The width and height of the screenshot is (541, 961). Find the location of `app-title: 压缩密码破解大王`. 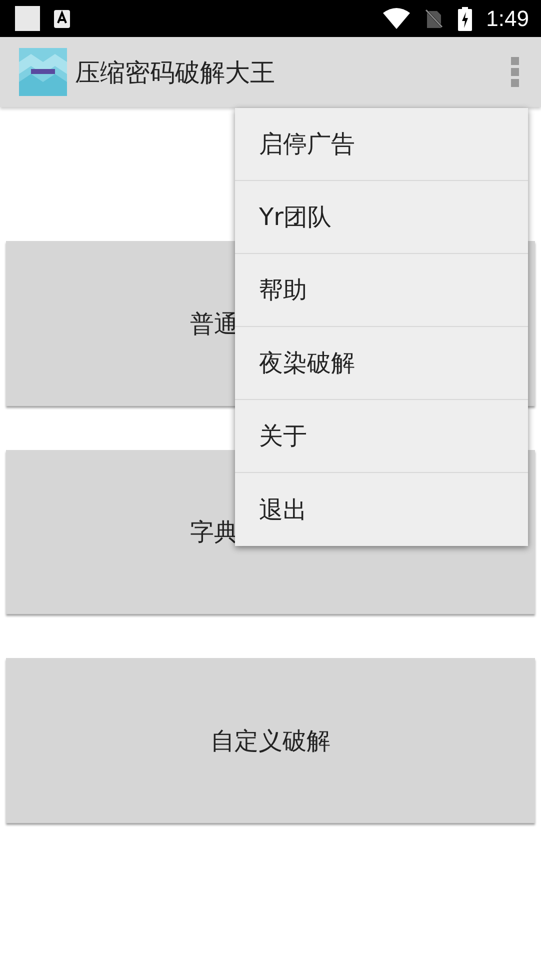

app-title: 压缩密码破解大王 is located at coordinates (175, 72).